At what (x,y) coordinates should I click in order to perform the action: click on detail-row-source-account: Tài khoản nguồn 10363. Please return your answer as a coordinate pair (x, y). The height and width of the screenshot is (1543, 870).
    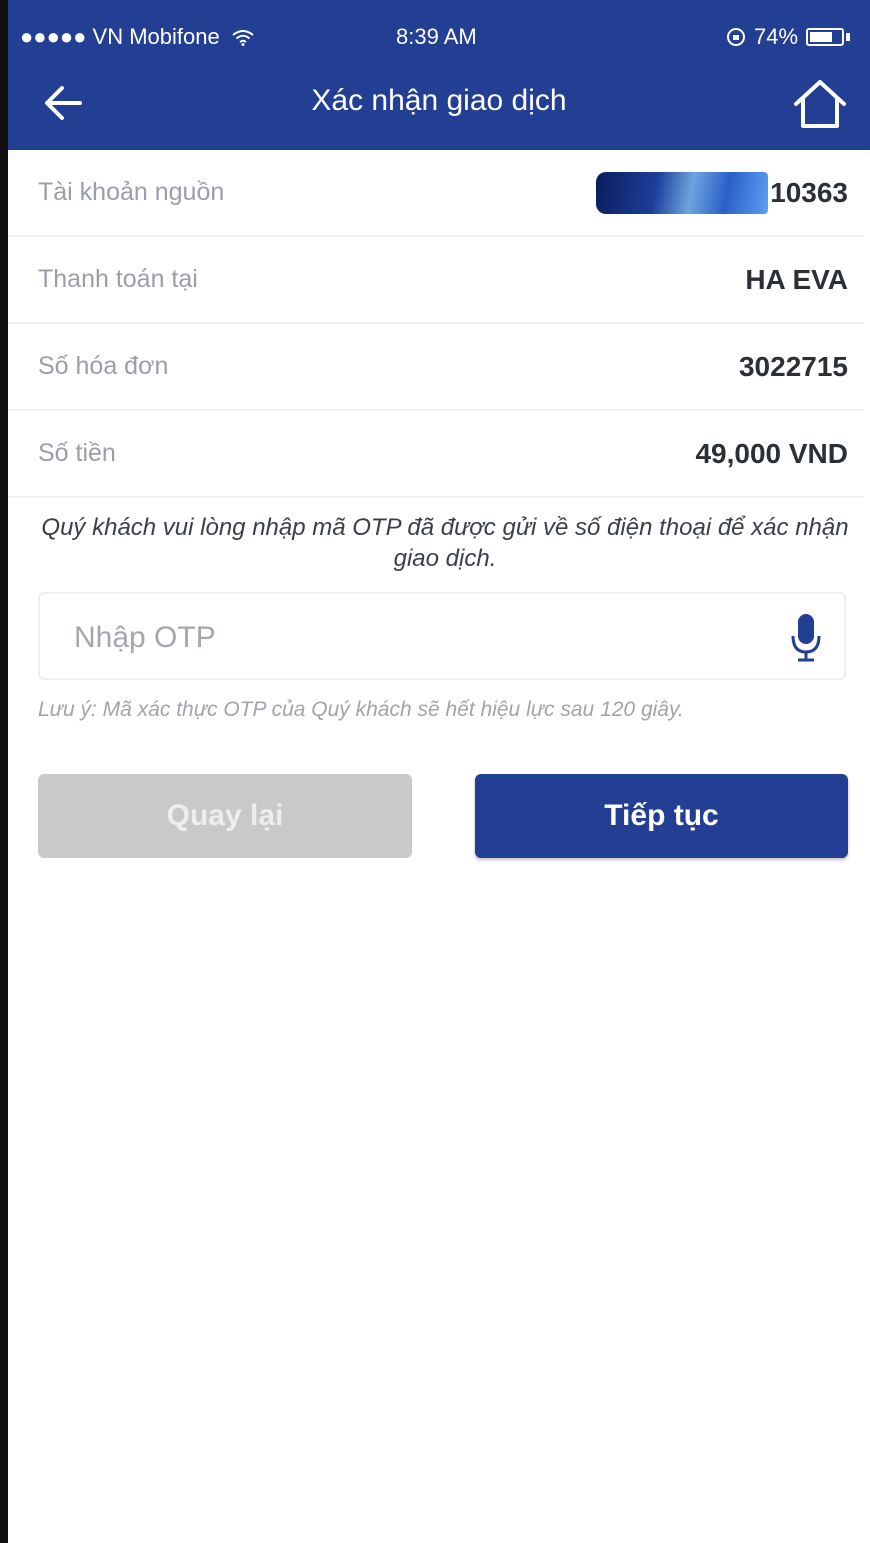
    Looking at the image, I should click on (436, 193).